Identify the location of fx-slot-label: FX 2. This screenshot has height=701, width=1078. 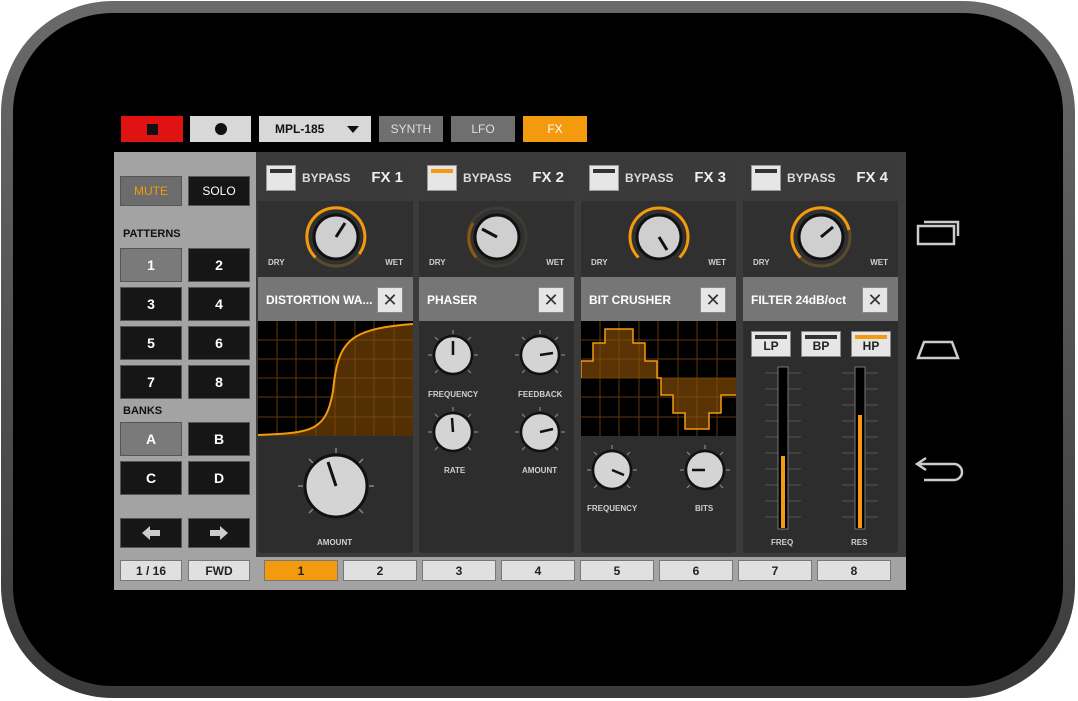
(548, 177).